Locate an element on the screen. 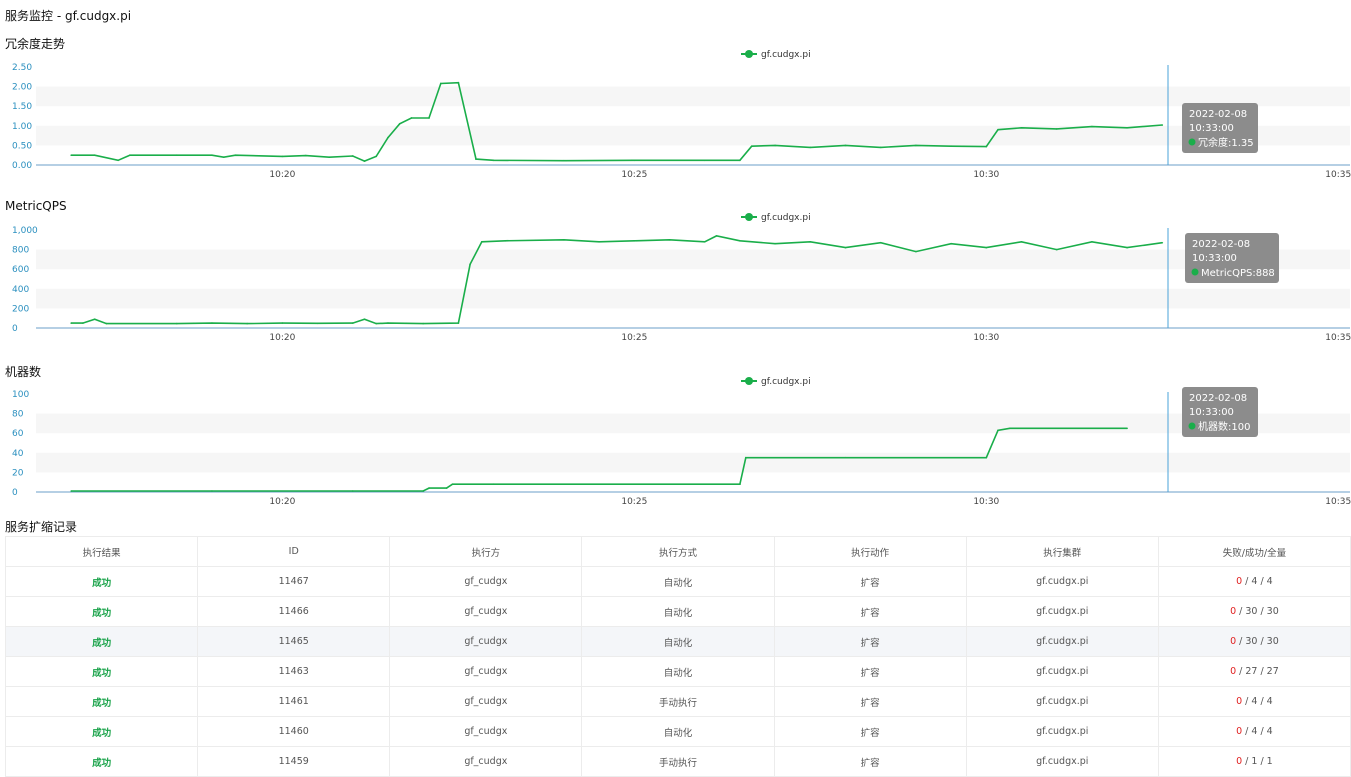  legend-label: gf.cudgx.pi is located at coordinates (786, 218).